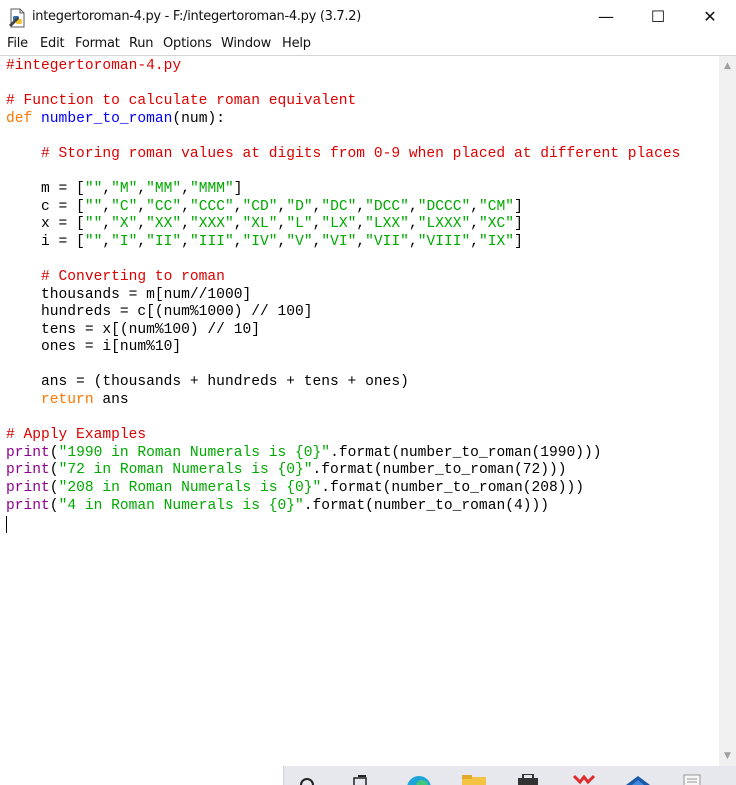 The image size is (736, 785). What do you see at coordinates (97, 43) in the screenshot?
I see `menu-format: Format` at bounding box center [97, 43].